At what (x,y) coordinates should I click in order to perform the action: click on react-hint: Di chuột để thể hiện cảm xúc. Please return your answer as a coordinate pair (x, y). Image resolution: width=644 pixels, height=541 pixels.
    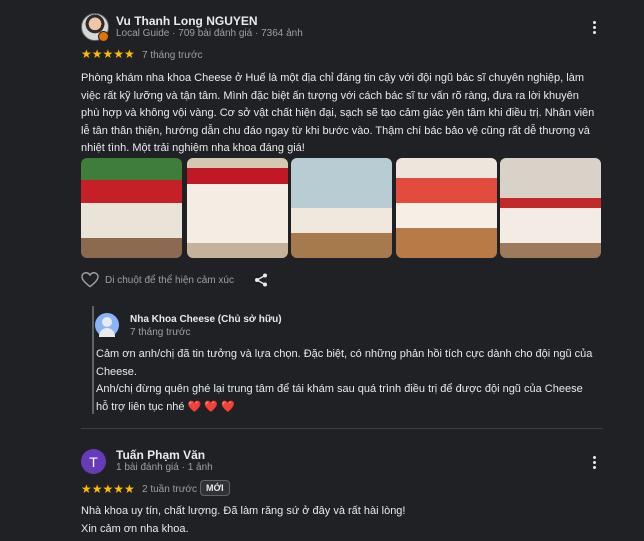
    Looking at the image, I should click on (169, 280).